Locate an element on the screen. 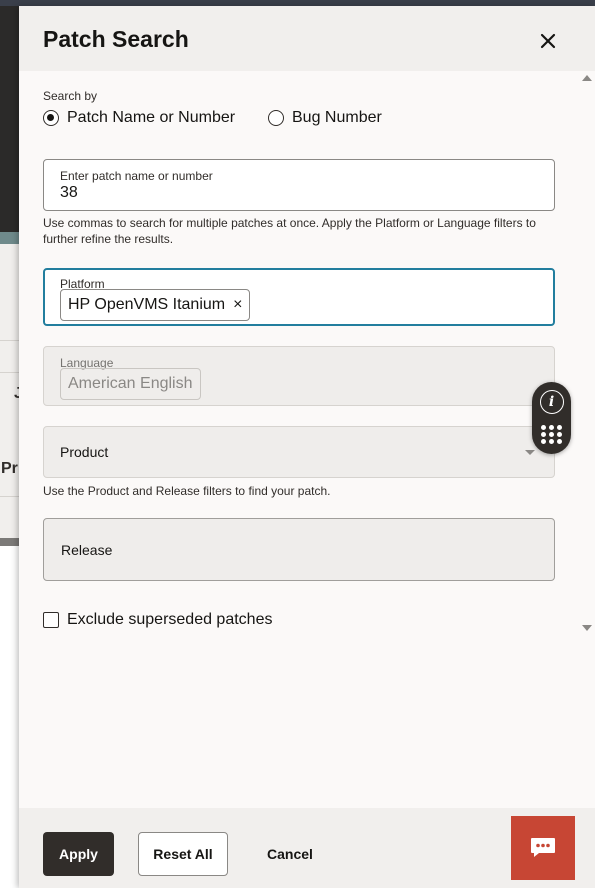 The image size is (595, 888). patch-field-value: 38 is located at coordinates (69, 193).